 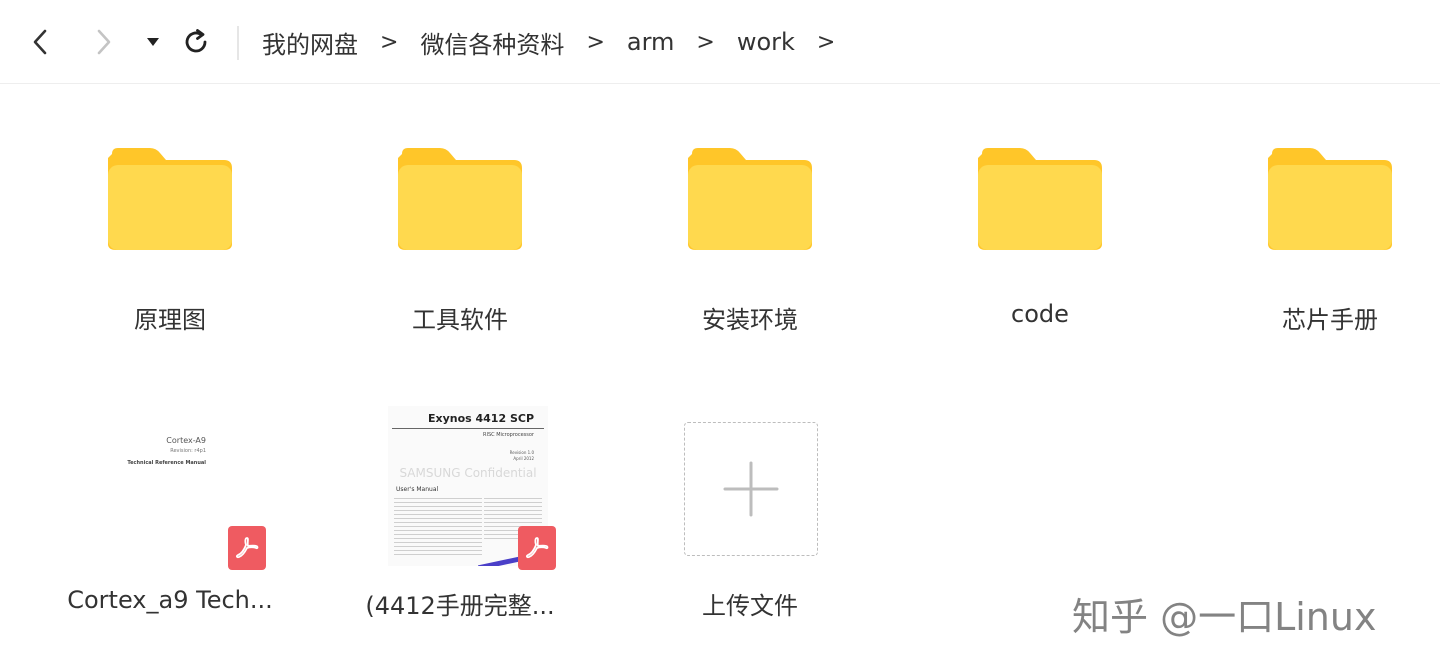 I want to click on history-dropdown-button, so click(x=153, y=42).